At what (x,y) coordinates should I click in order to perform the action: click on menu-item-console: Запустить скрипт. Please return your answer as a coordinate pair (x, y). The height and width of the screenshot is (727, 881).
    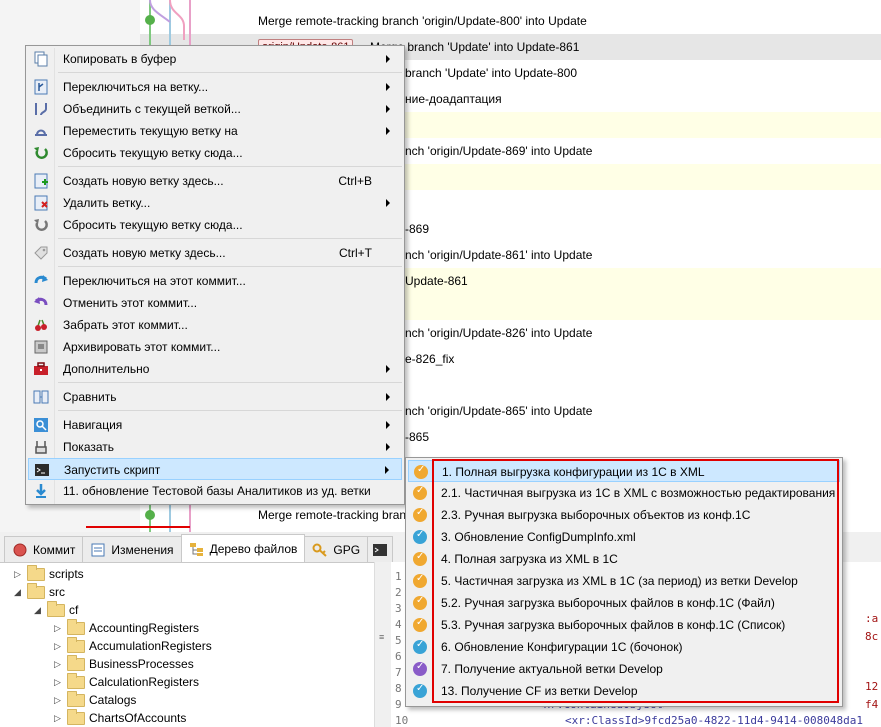
    Looking at the image, I should click on (215, 469).